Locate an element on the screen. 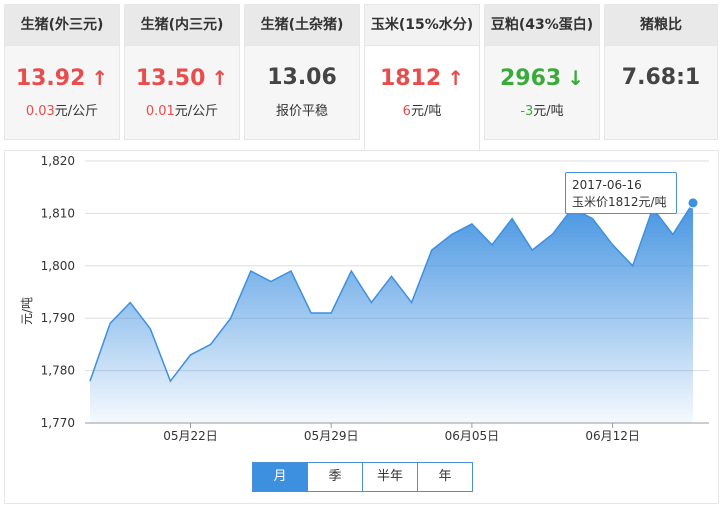  tab-corn: 玉米(15%水分) 1812 ↑ 6元/吨 is located at coordinates (422, 79).